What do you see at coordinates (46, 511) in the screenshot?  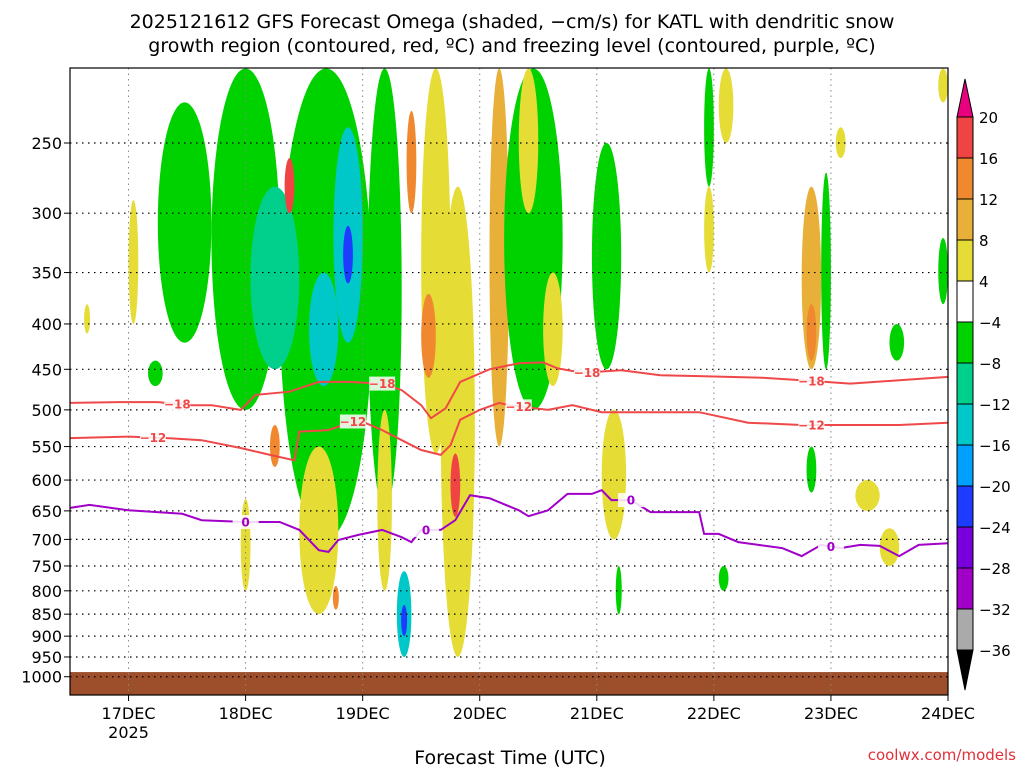 I see `y-tick-label: 650` at bounding box center [46, 511].